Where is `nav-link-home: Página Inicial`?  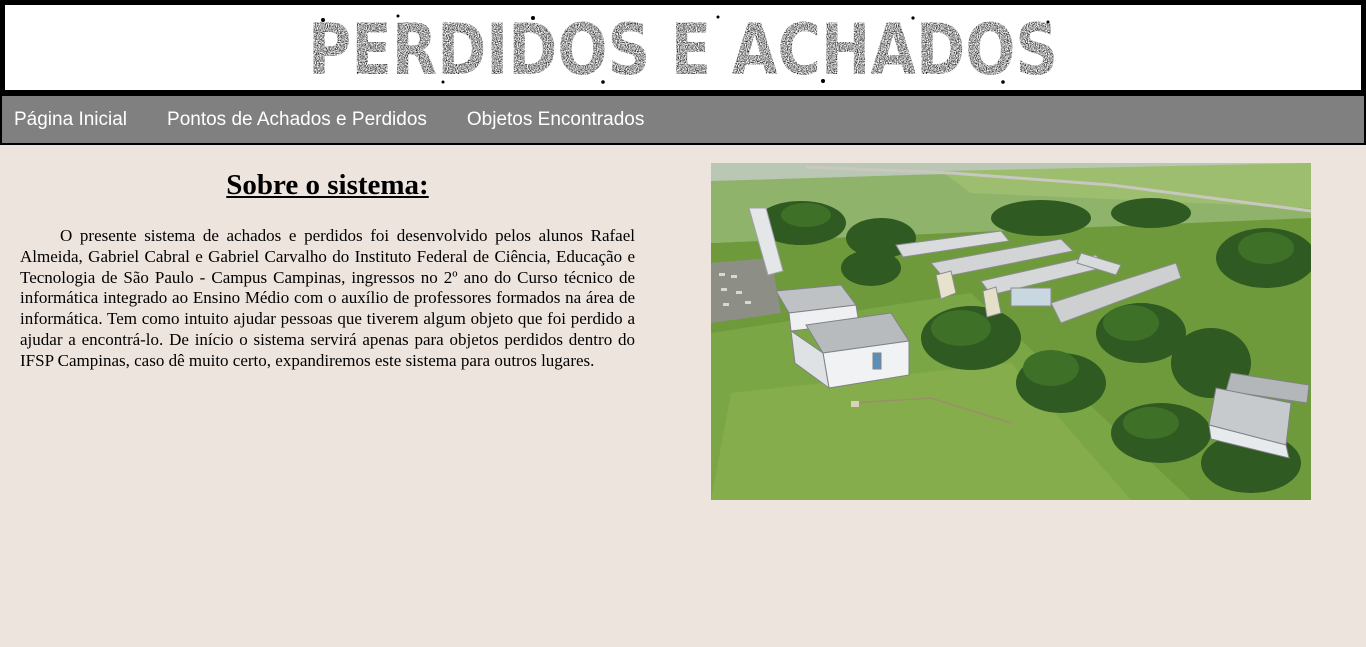
nav-link-home: Página Inicial is located at coordinates (70, 120).